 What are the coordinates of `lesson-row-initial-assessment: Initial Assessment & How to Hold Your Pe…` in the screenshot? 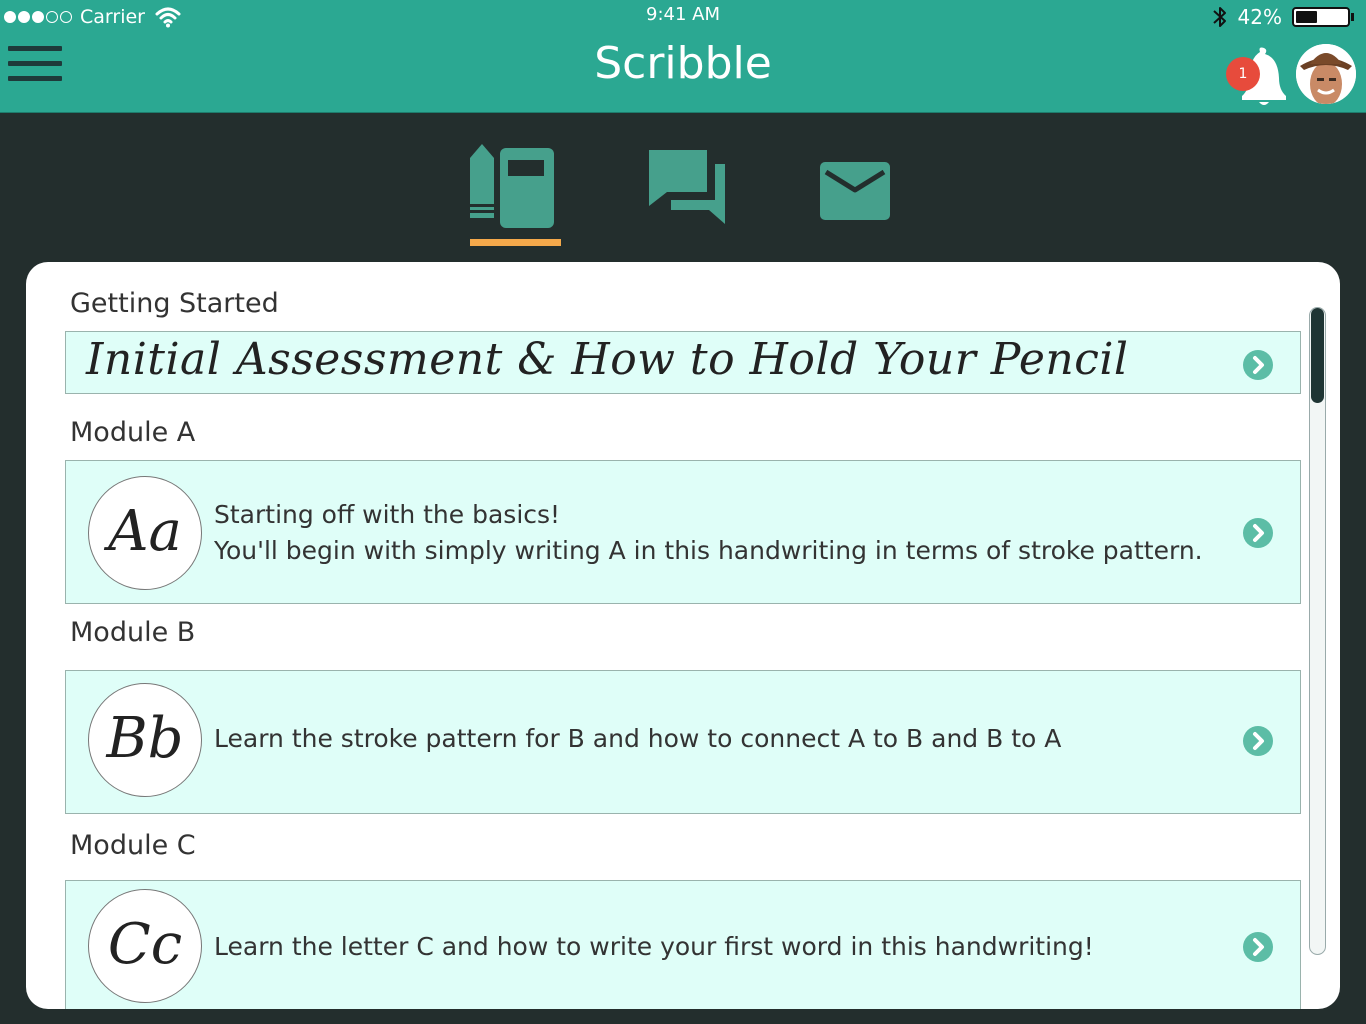 It's located at (683, 362).